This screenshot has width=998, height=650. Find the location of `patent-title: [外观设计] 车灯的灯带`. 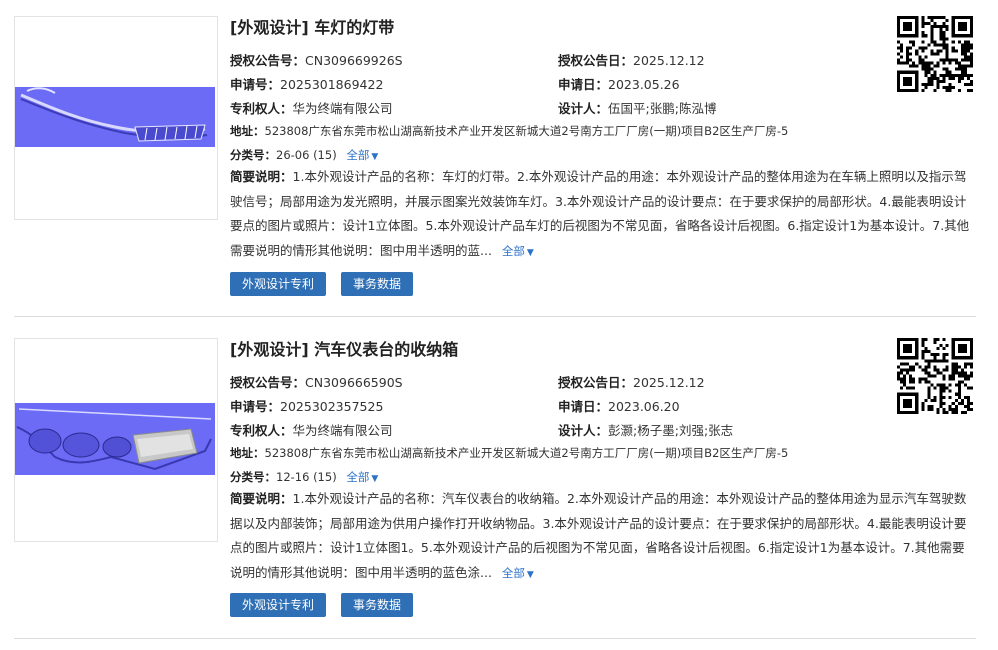

patent-title: [外观设计] 车灯的灯带 is located at coordinates (312, 26).